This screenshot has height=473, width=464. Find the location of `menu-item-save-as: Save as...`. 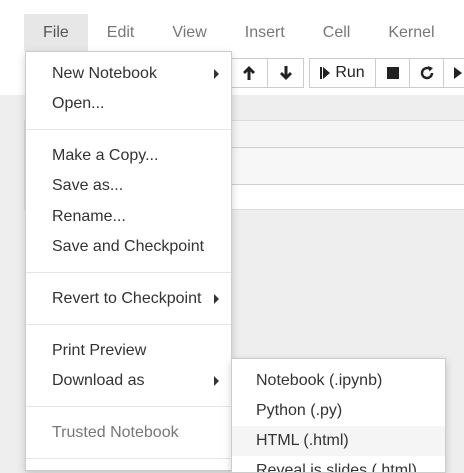

menu-item-save-as: Save as... is located at coordinates (128, 186).